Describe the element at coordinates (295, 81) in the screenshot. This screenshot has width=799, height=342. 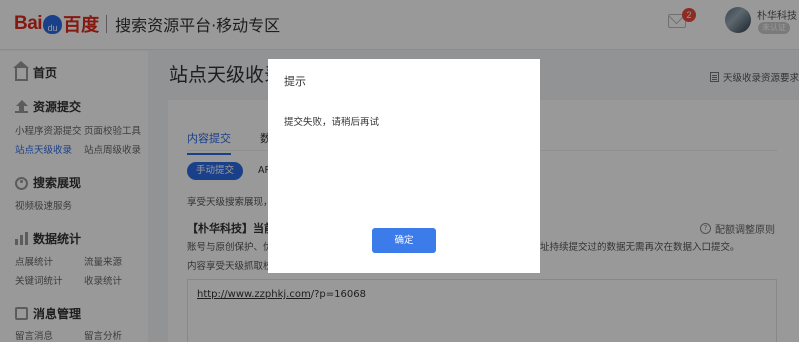
I see `dialog-title: 提示` at that location.